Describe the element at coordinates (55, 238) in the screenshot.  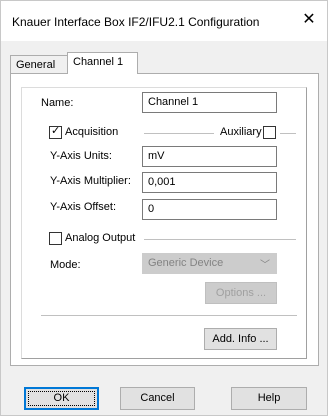
I see `analog-output-checkbox` at that location.